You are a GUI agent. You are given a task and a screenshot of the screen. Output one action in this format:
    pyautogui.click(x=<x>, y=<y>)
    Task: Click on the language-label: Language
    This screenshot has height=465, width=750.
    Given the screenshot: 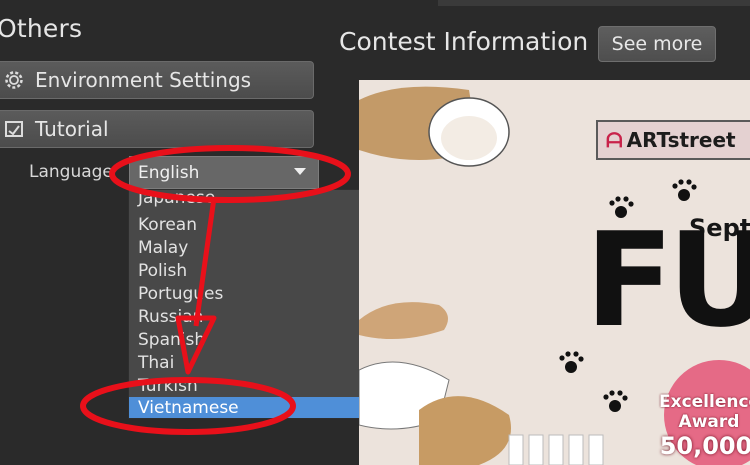 What is the action you would take?
    pyautogui.click(x=71, y=172)
    